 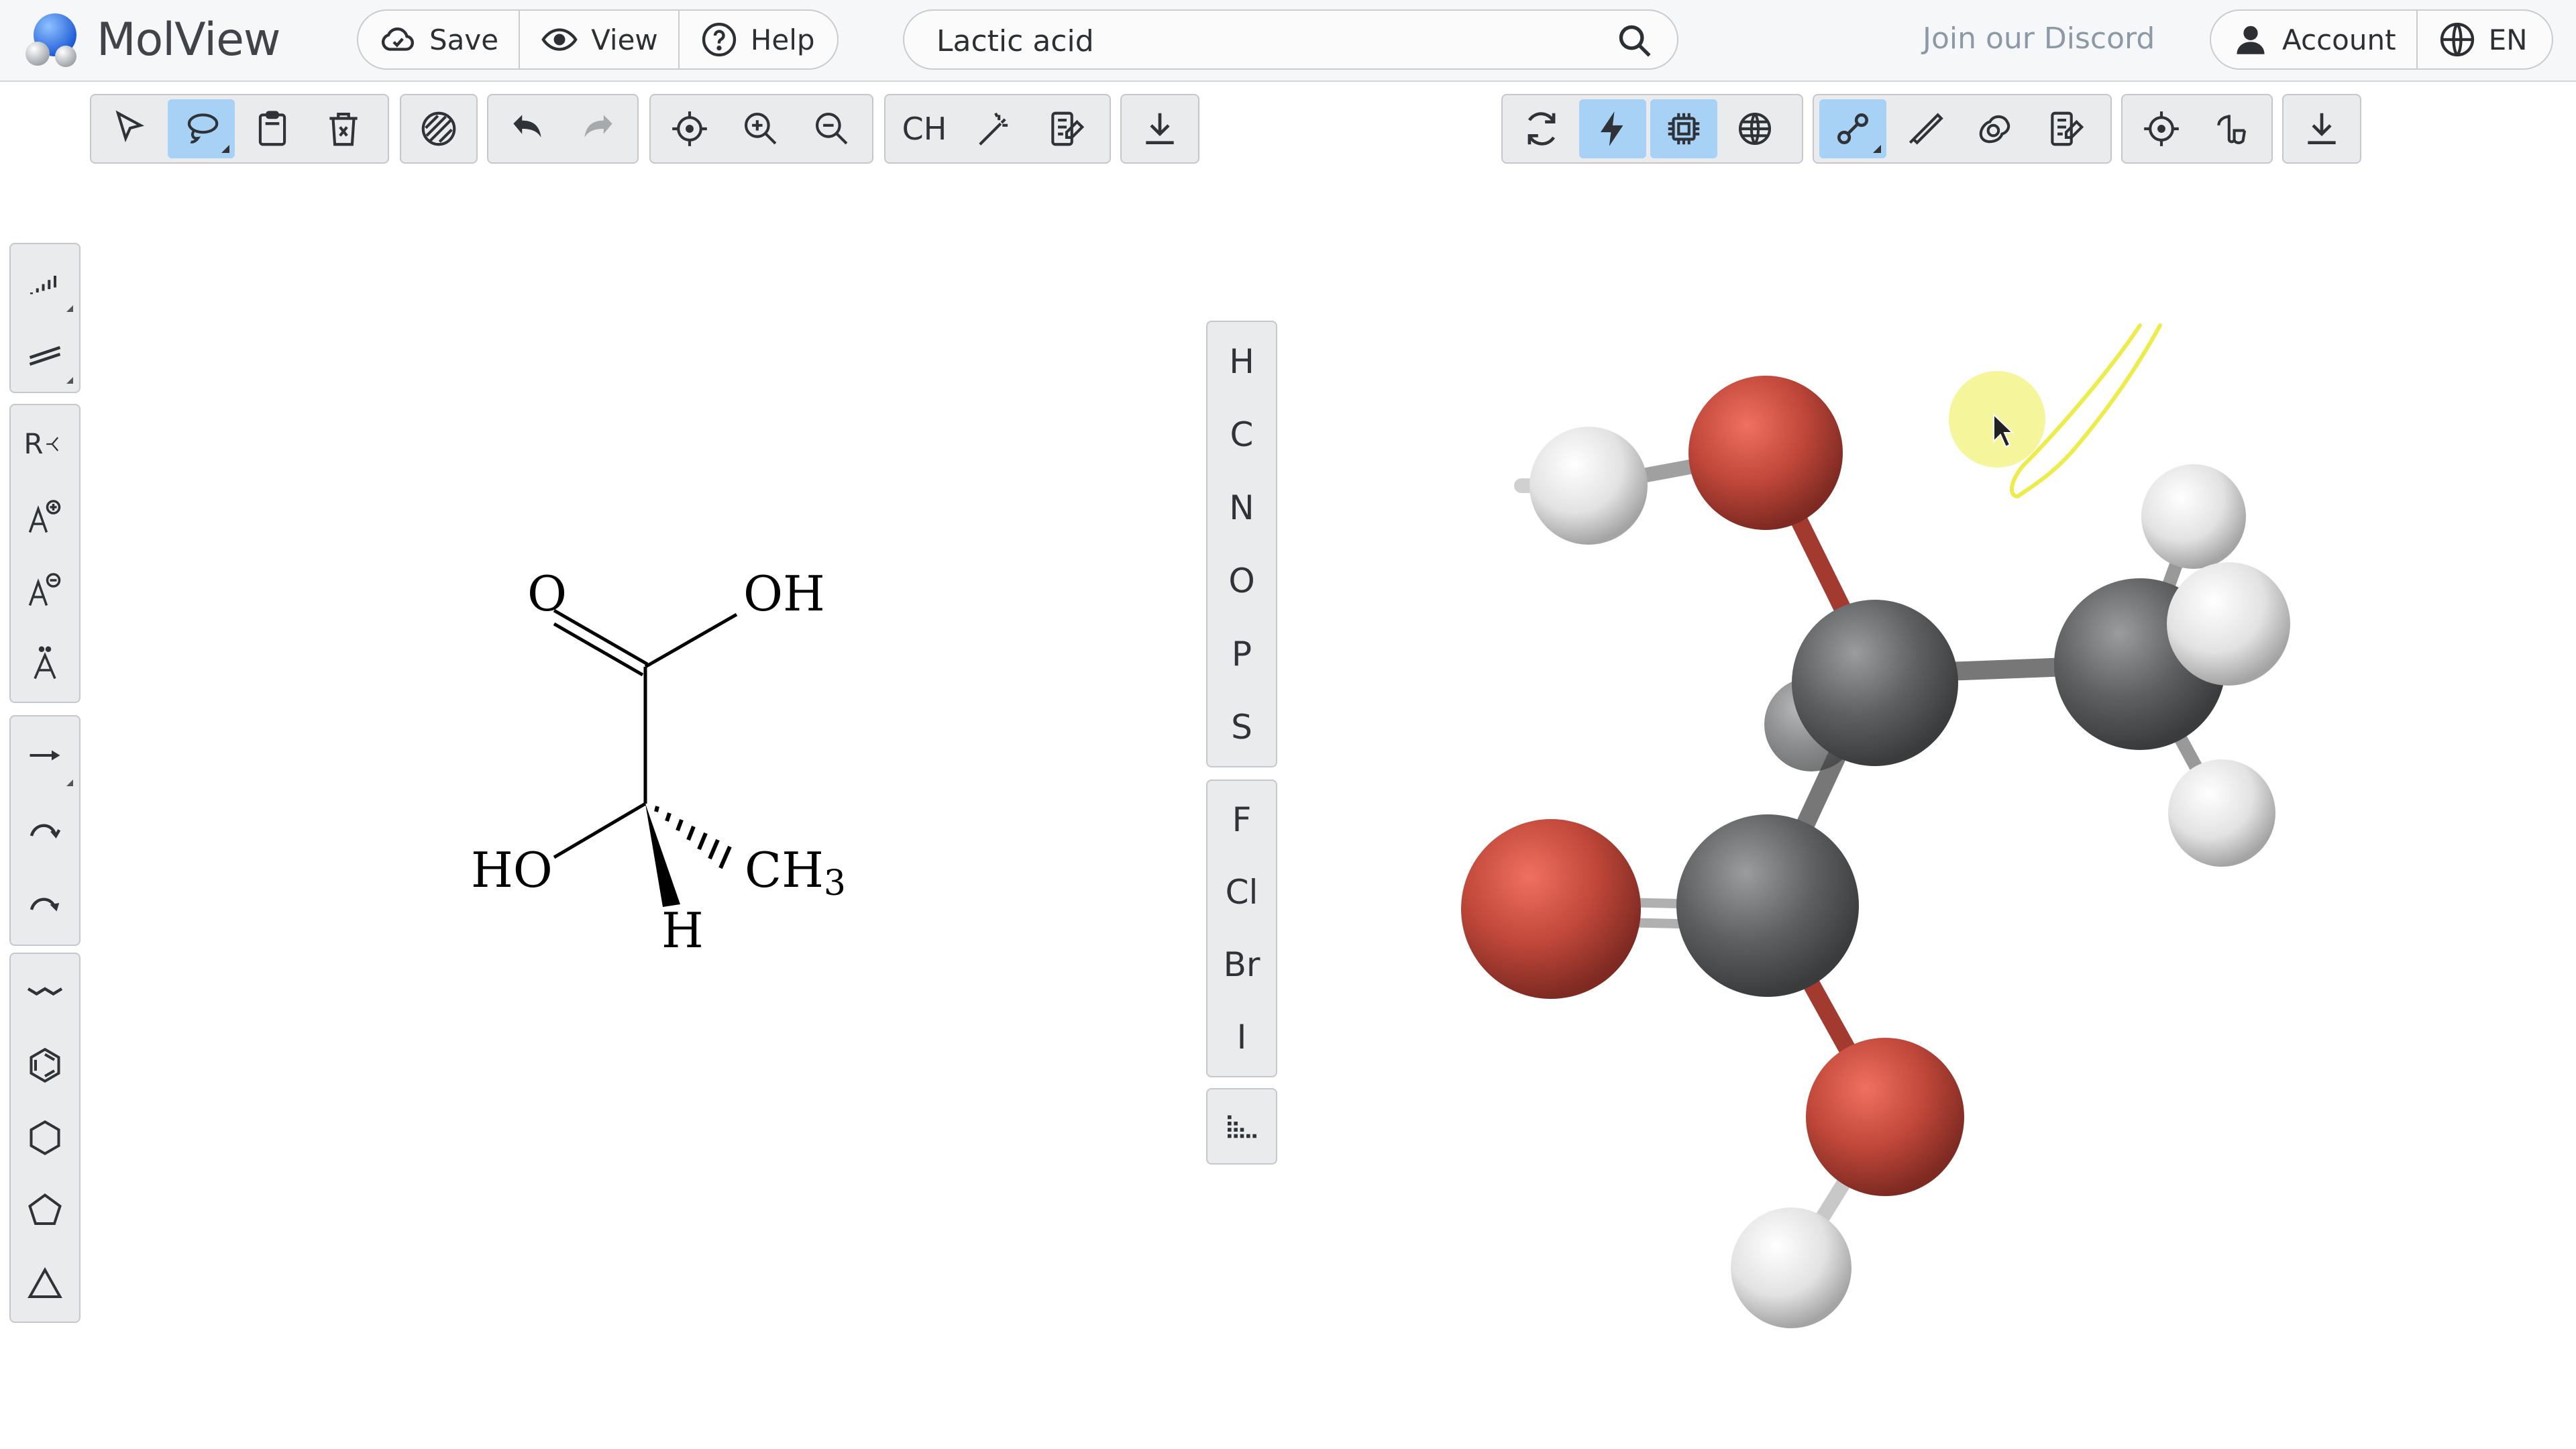 What do you see at coordinates (1791, 1268) in the screenshot?
I see `atom-h4` at bounding box center [1791, 1268].